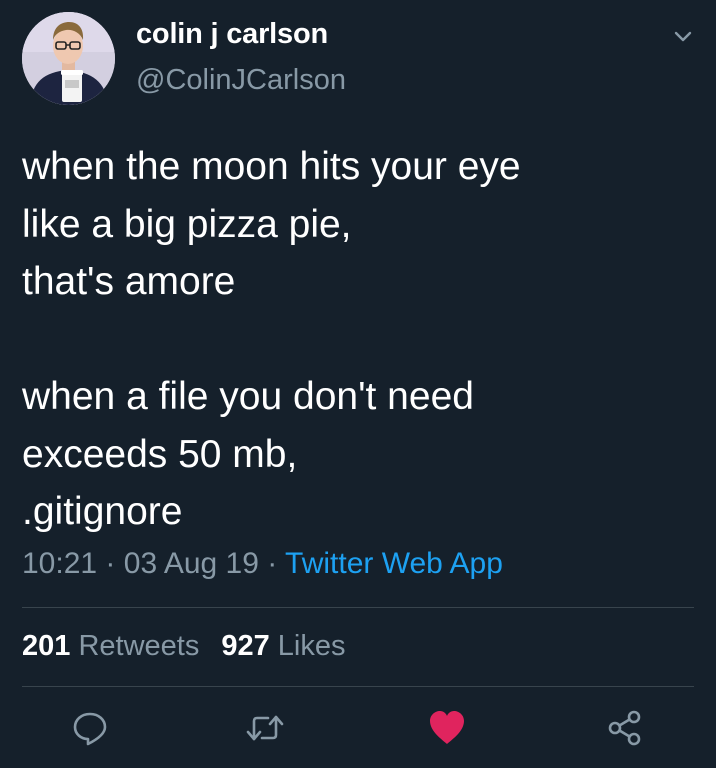 Image resolution: width=716 pixels, height=768 pixels. I want to click on tweet-metadata: 10:21 · 03 Aug 19 · Twitter Web App, so click(262, 564).